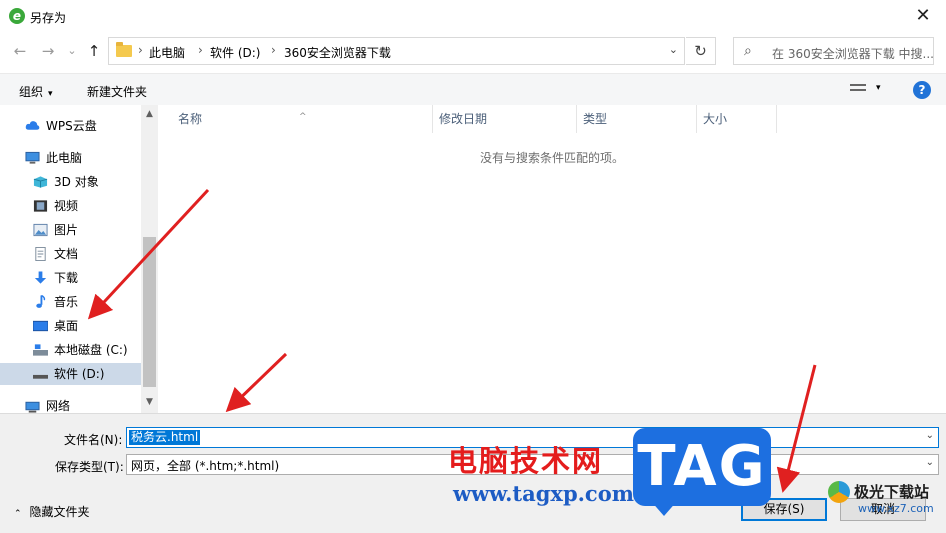  What do you see at coordinates (64, 158) in the screenshot?
I see `sidebar-item-label: 此电脑` at bounding box center [64, 158].